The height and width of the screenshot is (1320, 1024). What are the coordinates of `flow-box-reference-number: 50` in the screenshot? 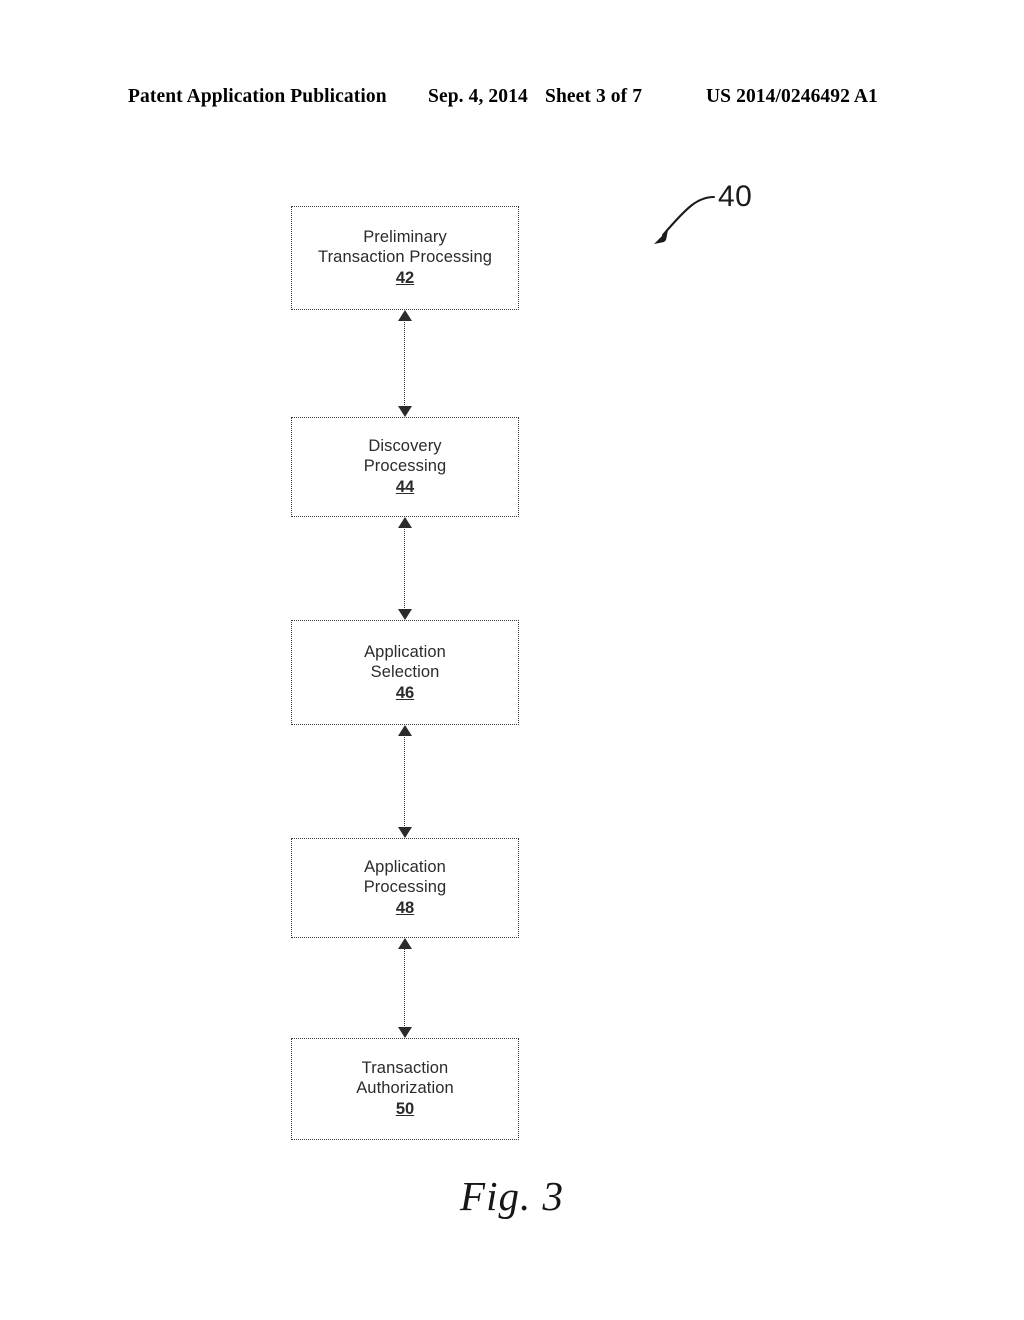 It's located at (405, 1109).